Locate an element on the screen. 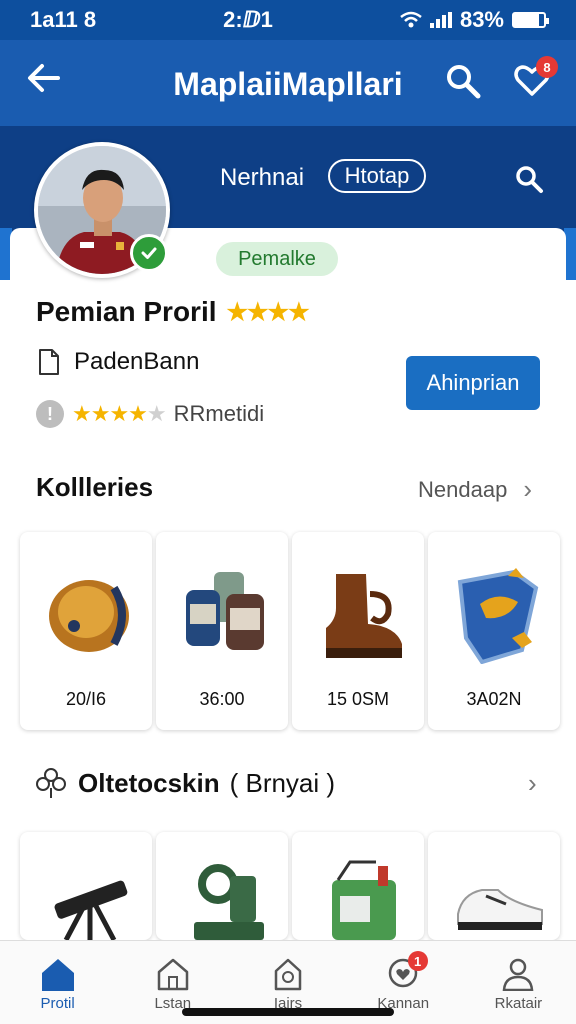 This screenshot has height=1024, width=576. boot-icon is located at coordinates (364, 616).